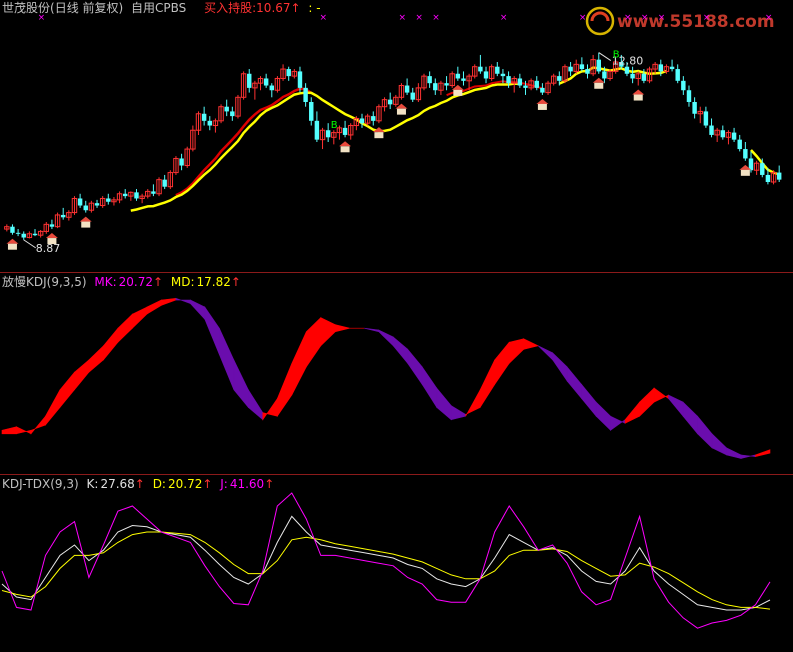  Describe the element at coordinates (30, 244) in the screenshot. I see `low-pointer` at that location.